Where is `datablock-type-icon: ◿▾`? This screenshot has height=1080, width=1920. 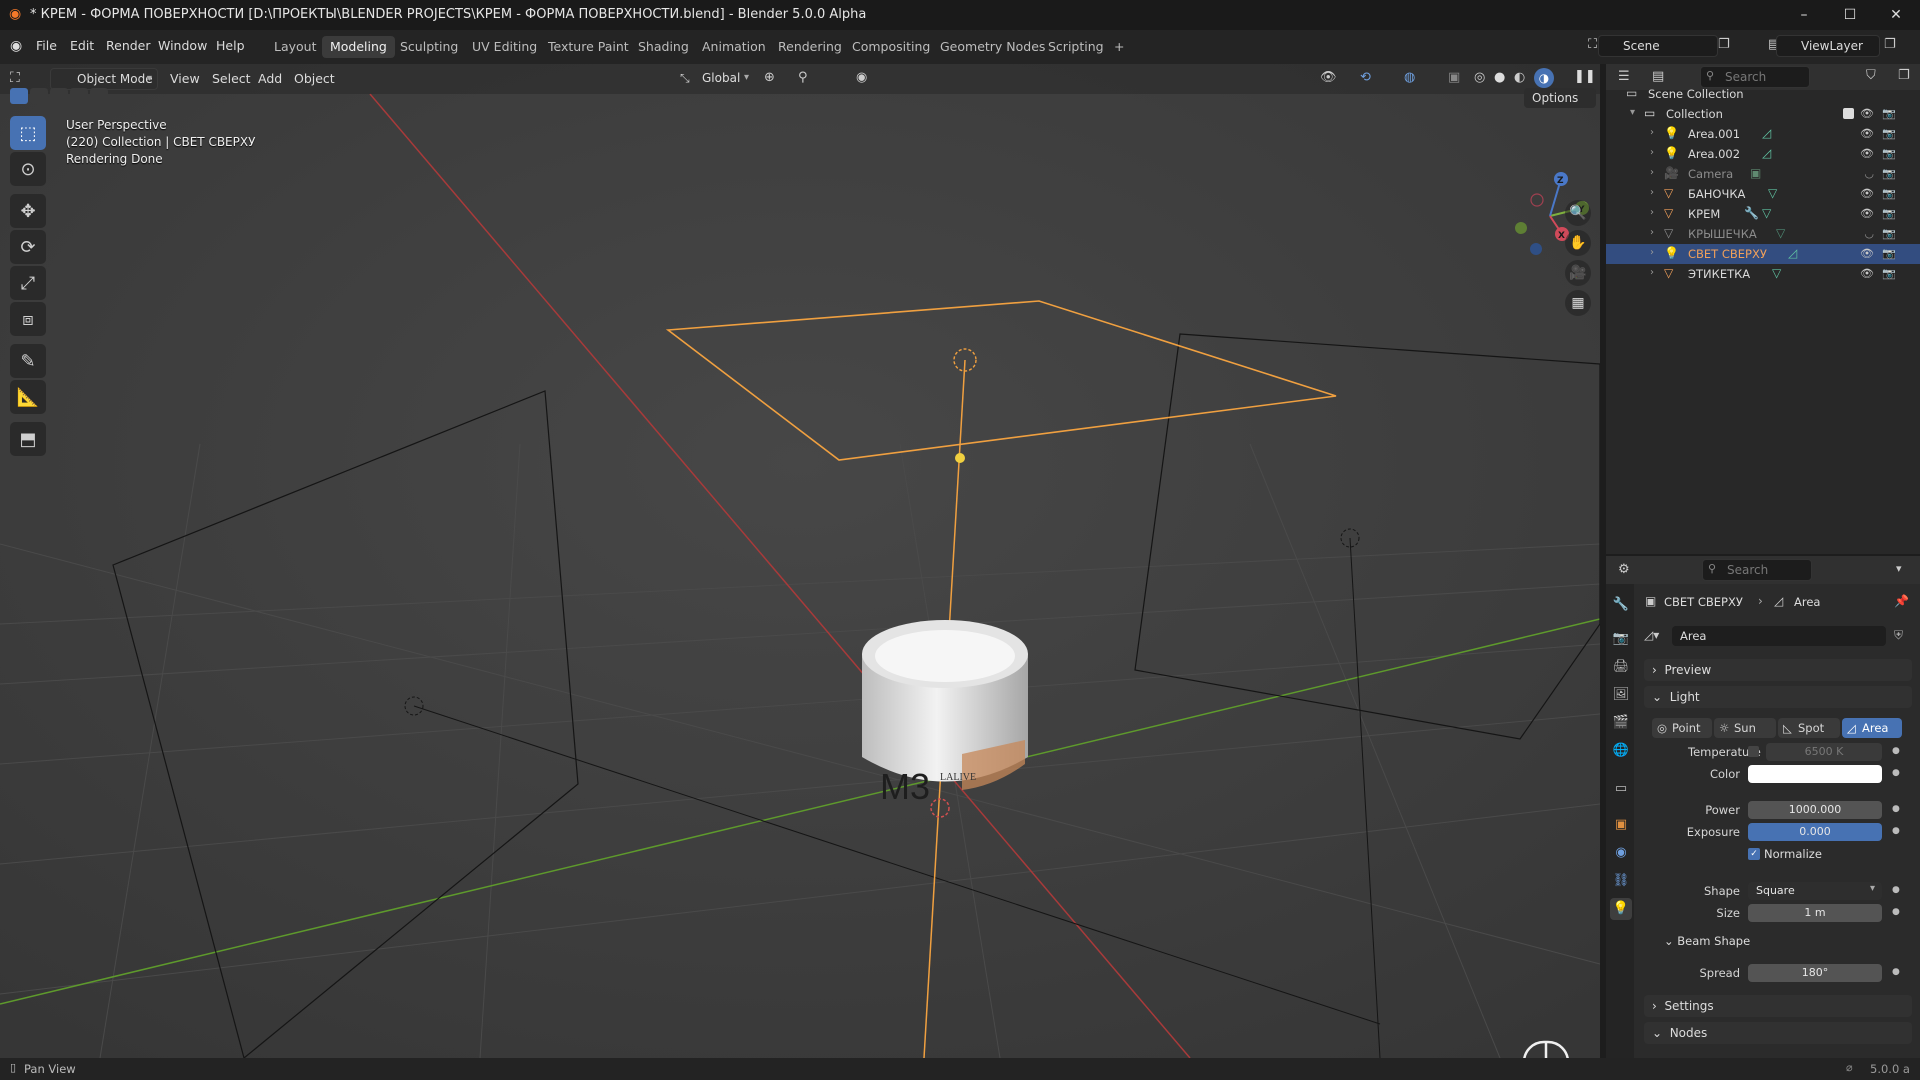 datablock-type-icon: ◿▾ is located at coordinates (1651, 635).